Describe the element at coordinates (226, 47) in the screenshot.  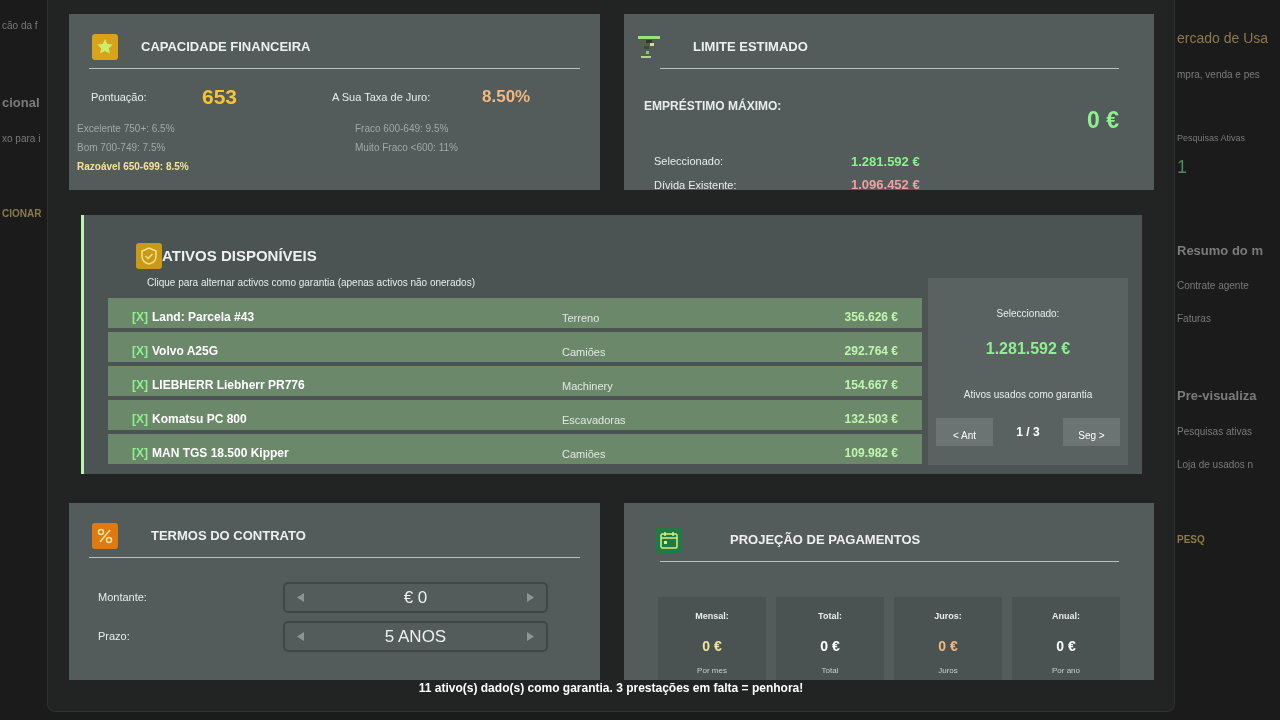
I see `card-title: CAPACIDADE FINANCEIRA` at that location.